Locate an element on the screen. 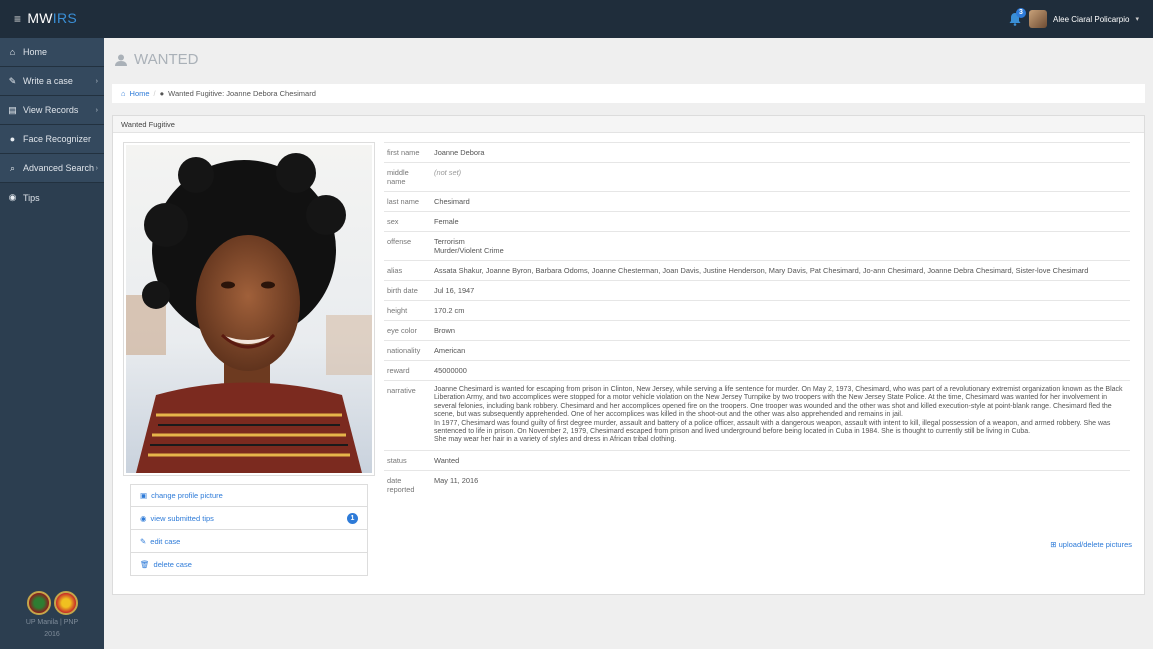 This screenshot has width=1153, height=649. table-row: reward 45000000 is located at coordinates (757, 370).